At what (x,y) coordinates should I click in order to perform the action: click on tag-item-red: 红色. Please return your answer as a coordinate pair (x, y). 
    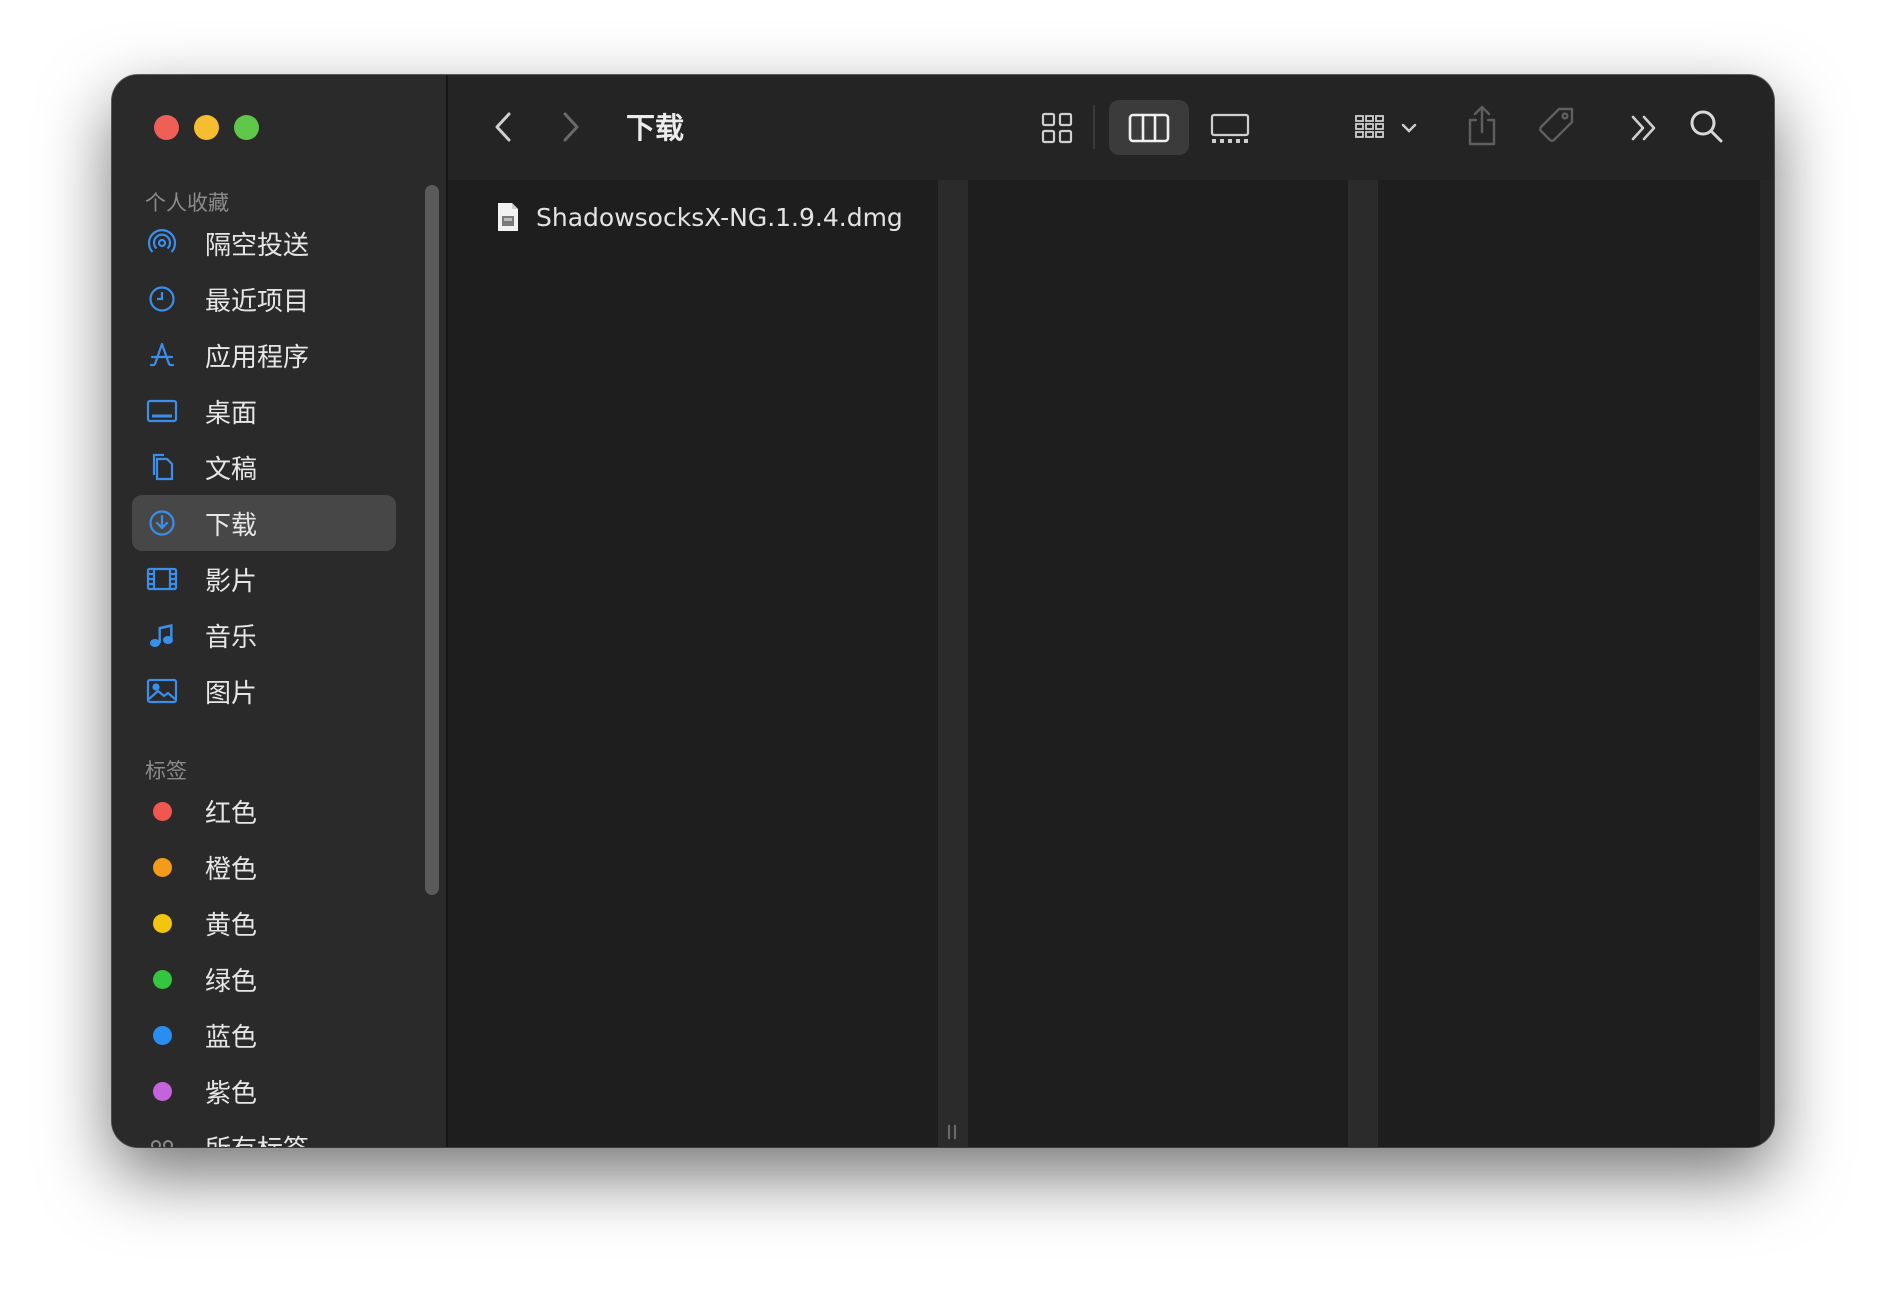
    Looking at the image, I should click on (264, 811).